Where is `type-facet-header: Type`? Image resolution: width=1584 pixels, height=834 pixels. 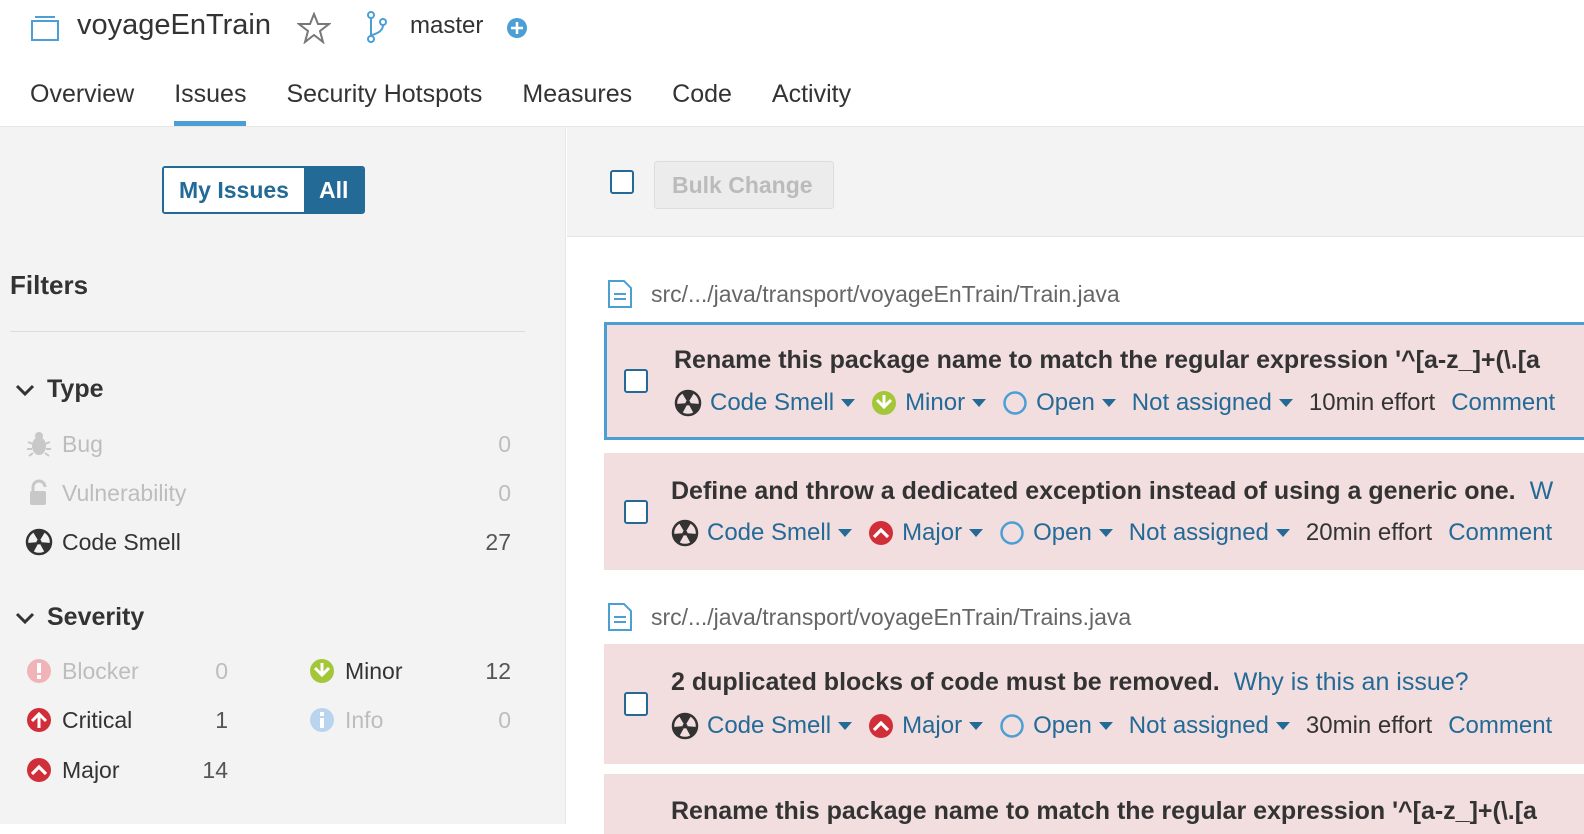 type-facet-header: Type is located at coordinates (59, 389).